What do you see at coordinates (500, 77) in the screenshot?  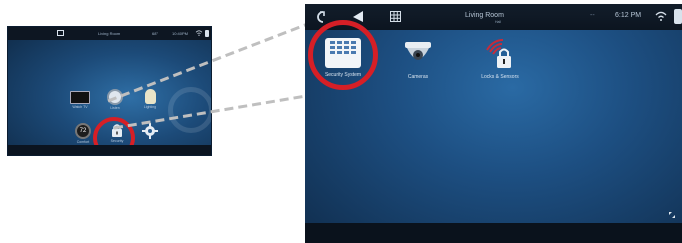 I see `locks-sensors-label: Locks & Sensors` at bounding box center [500, 77].